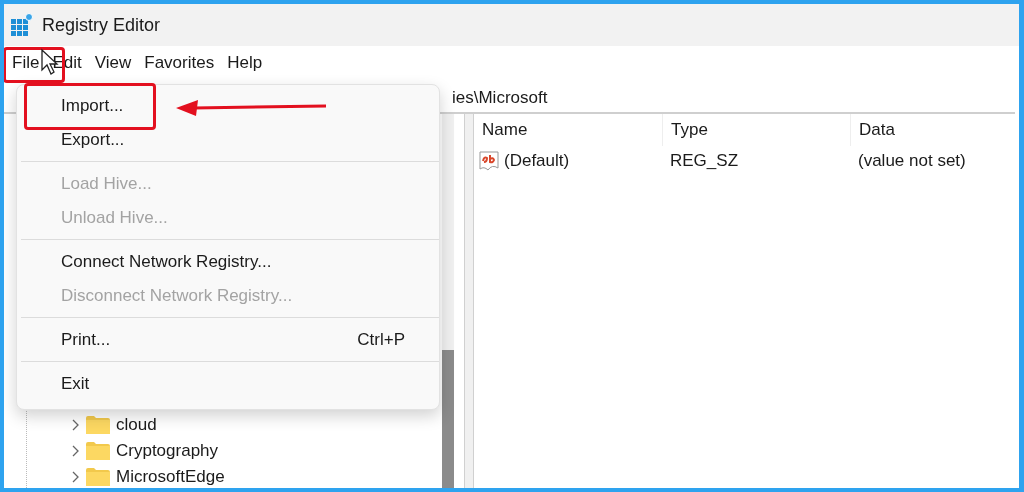  What do you see at coordinates (568, 130) in the screenshot?
I see `column-header: Name` at bounding box center [568, 130].